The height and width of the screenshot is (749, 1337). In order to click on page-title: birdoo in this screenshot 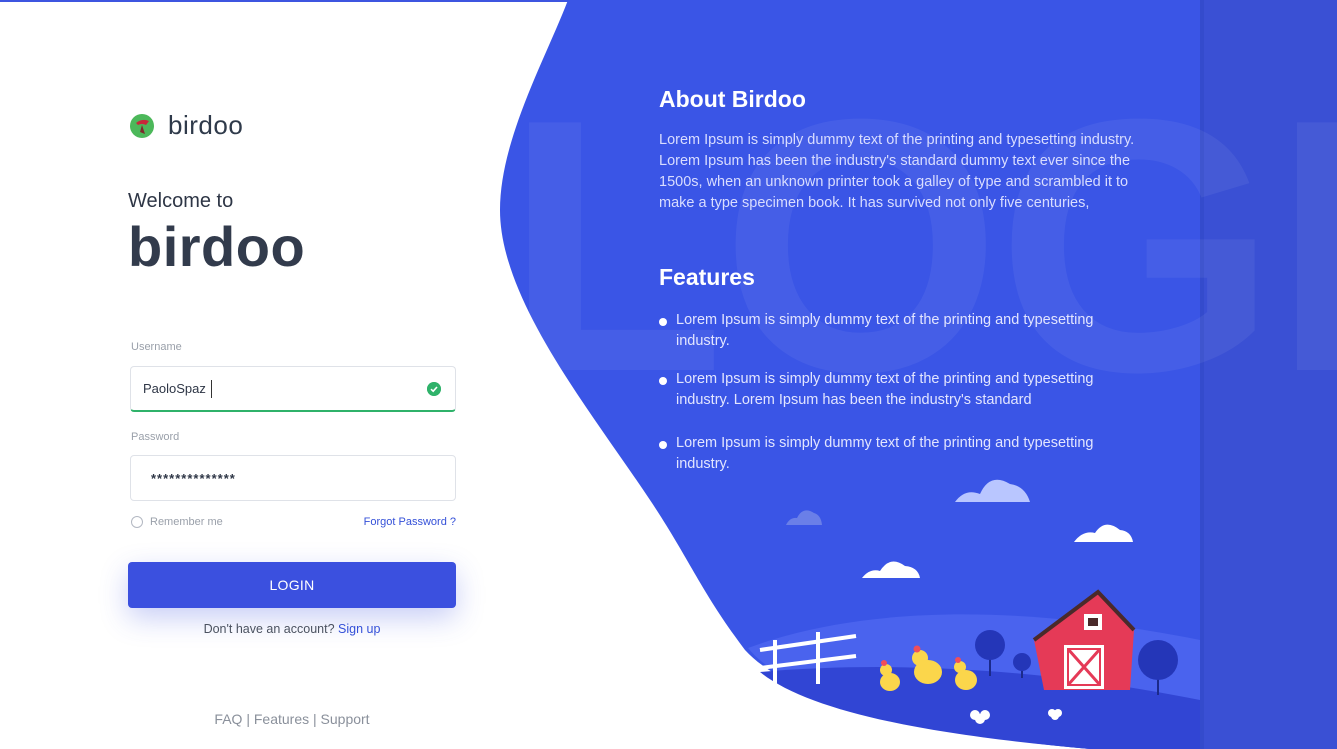, I will do `click(217, 246)`.